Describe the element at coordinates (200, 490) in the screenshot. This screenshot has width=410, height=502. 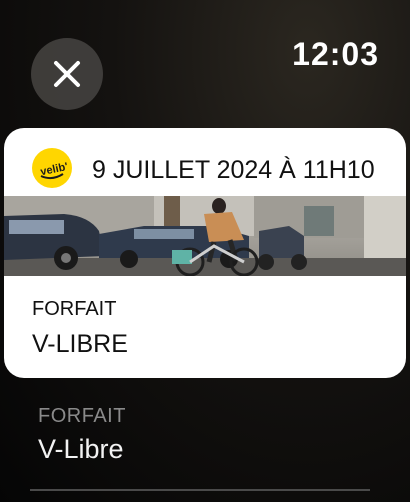
I see `divider` at that location.